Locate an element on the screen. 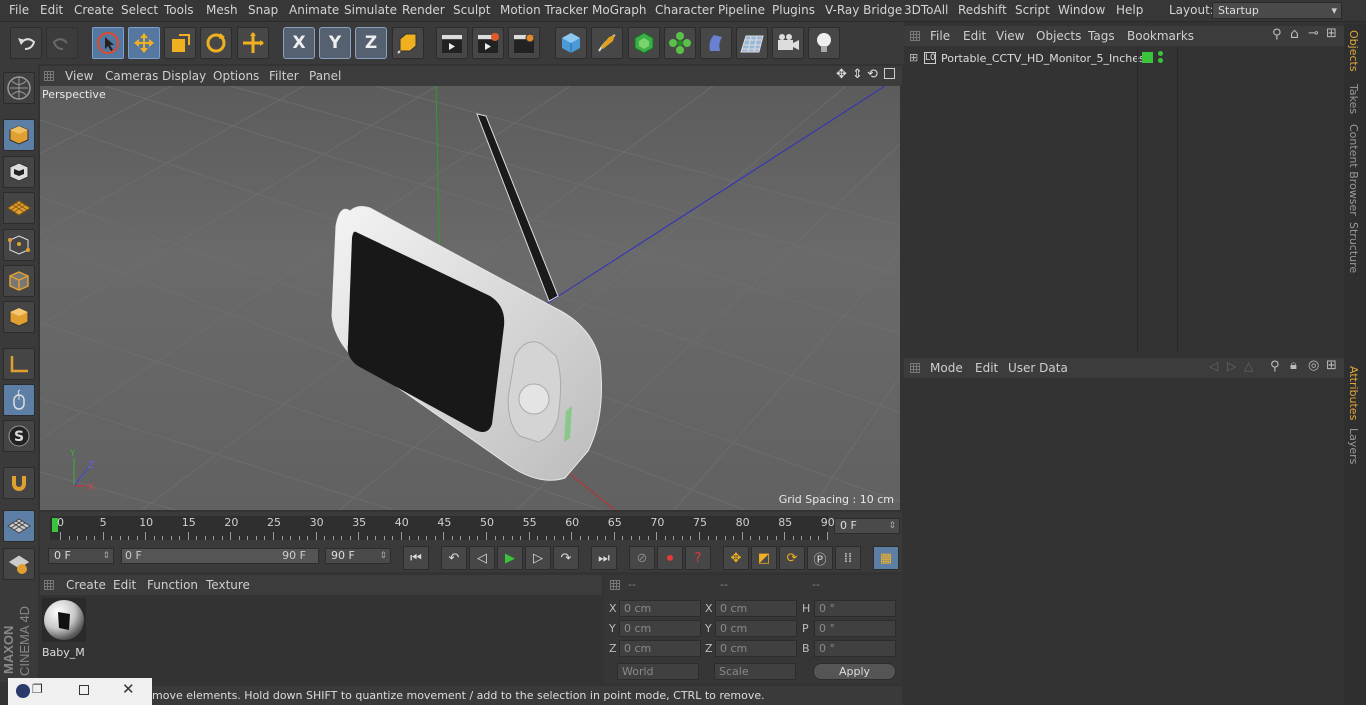 This screenshot has height=705, width=1366. menu-animate: Animate is located at coordinates (314, 10).